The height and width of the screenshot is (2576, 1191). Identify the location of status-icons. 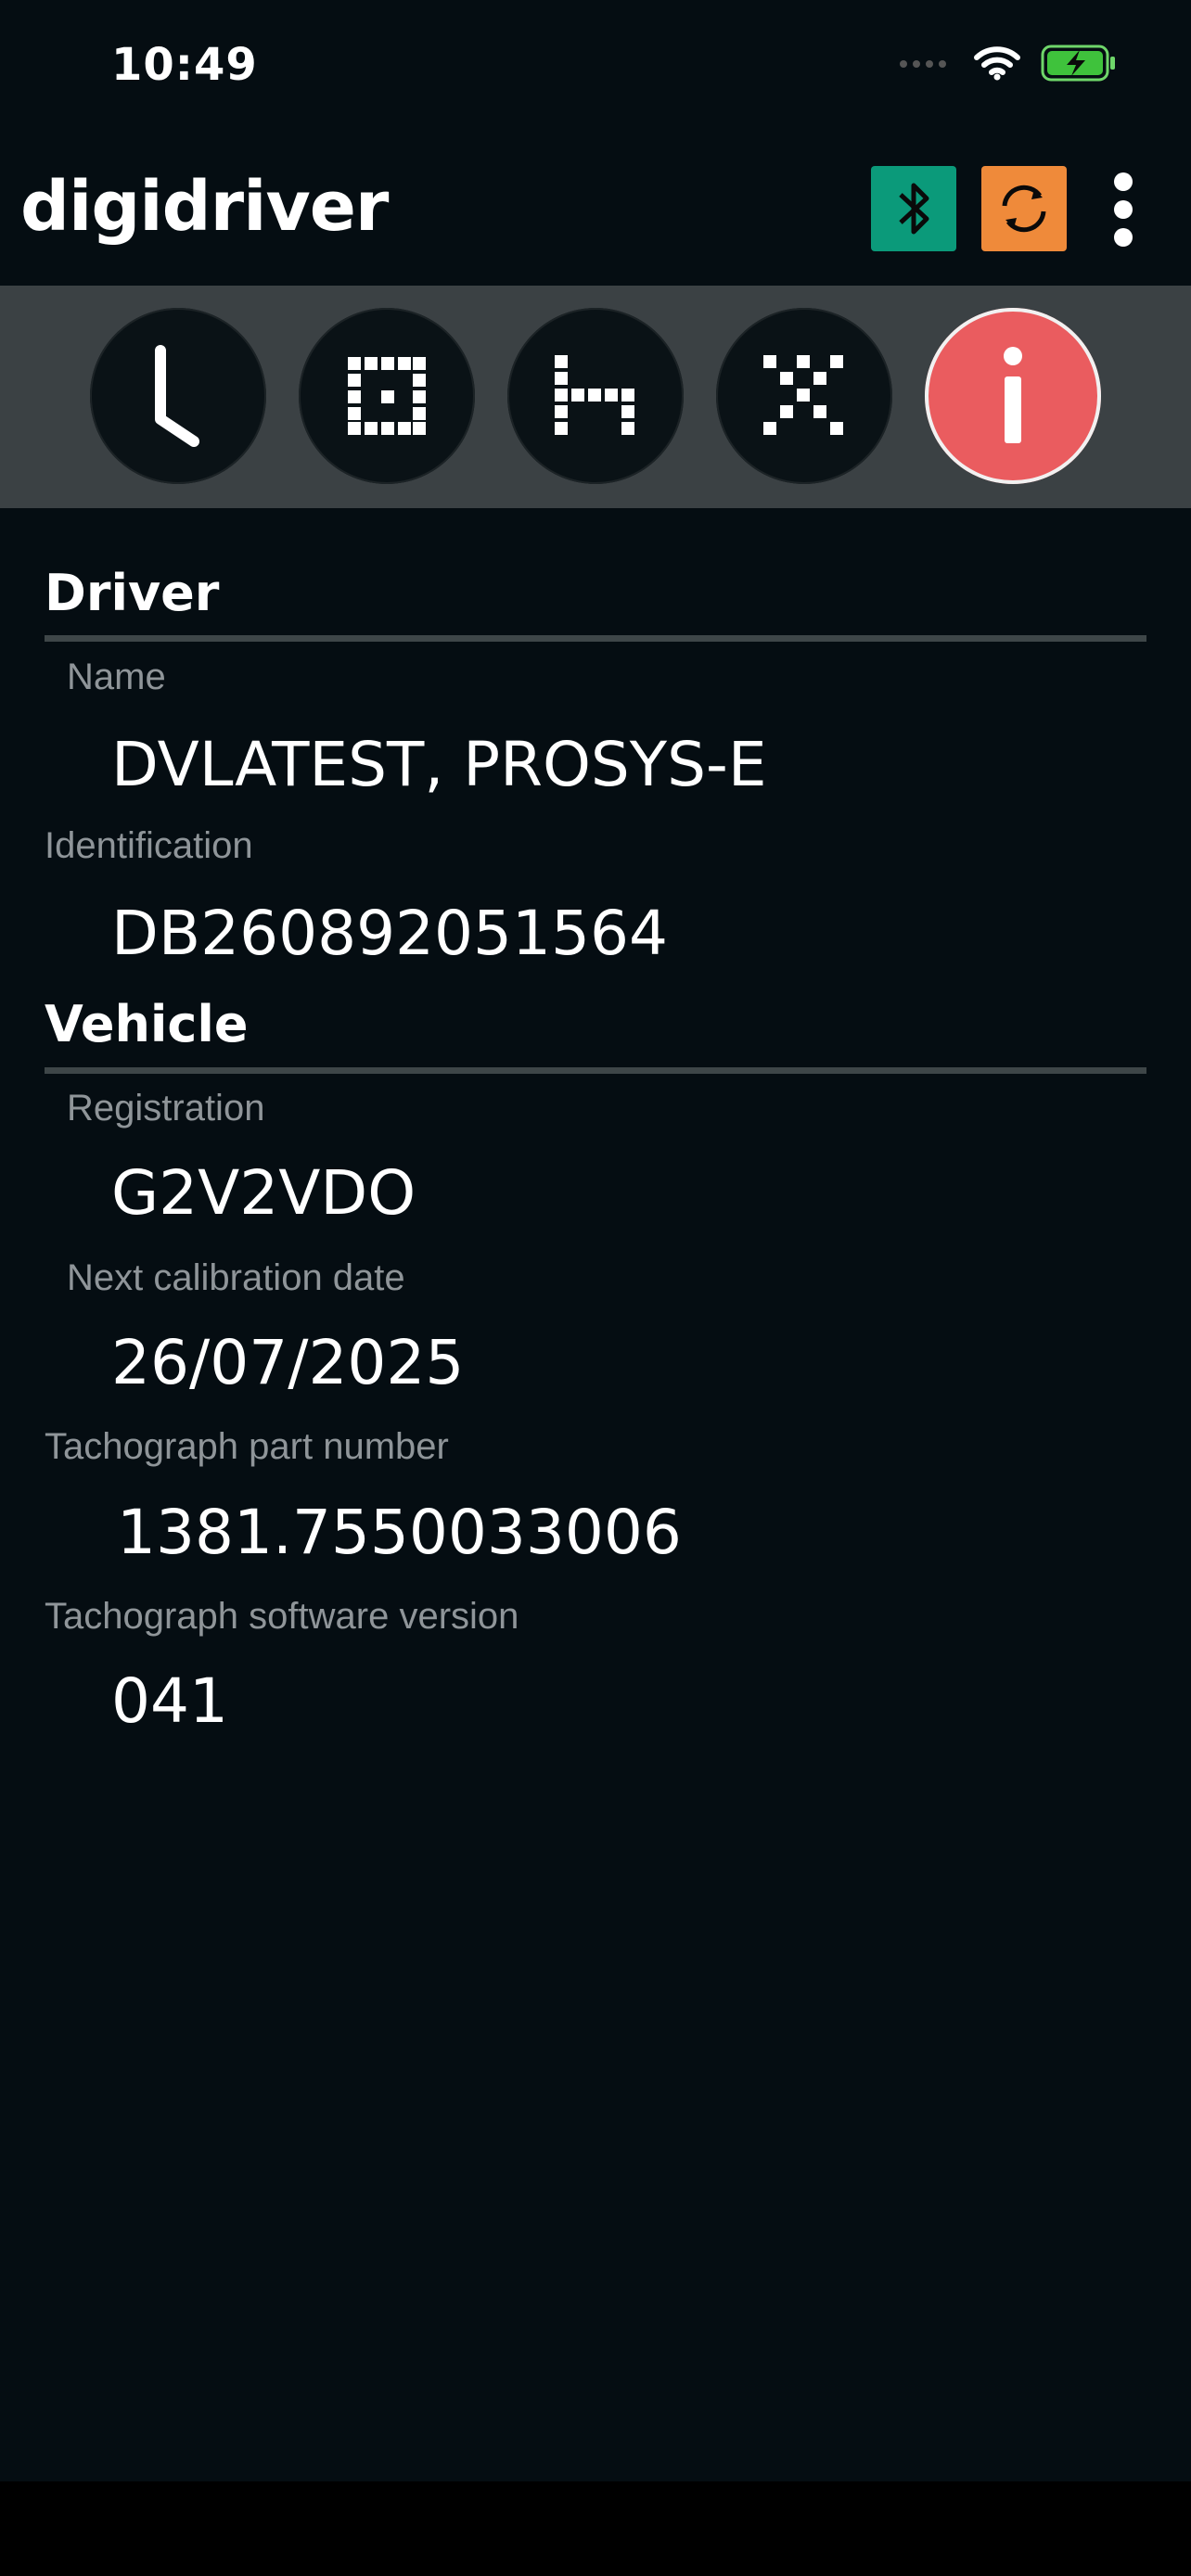
(1007, 66).